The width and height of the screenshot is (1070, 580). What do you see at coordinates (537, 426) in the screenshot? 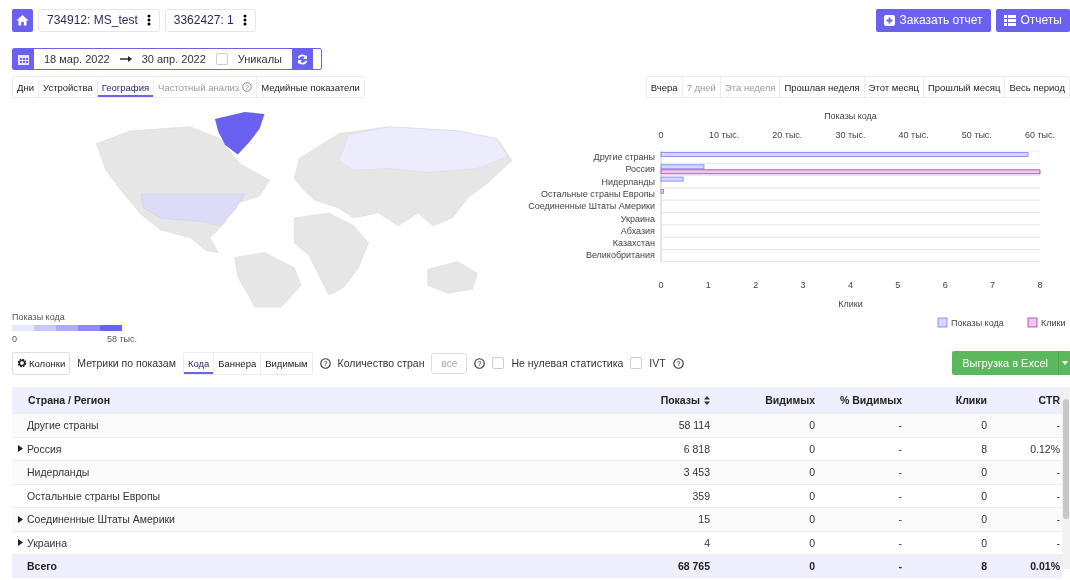
I see `table-row: Другие страны 58 114 0 - 0 -` at bounding box center [537, 426].